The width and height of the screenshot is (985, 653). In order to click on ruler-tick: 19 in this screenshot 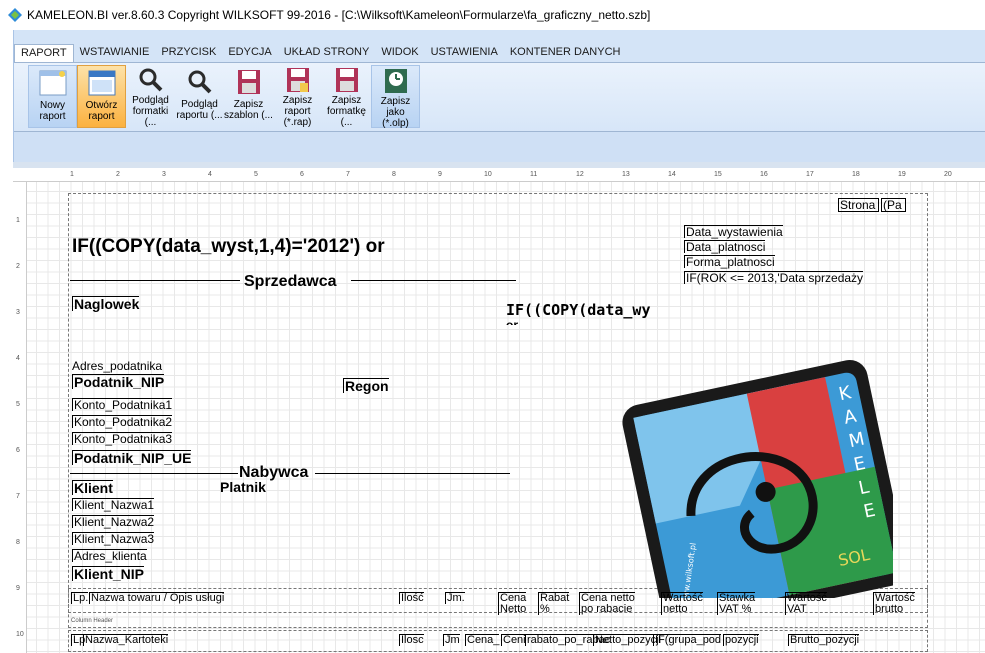, I will do `click(902, 174)`.